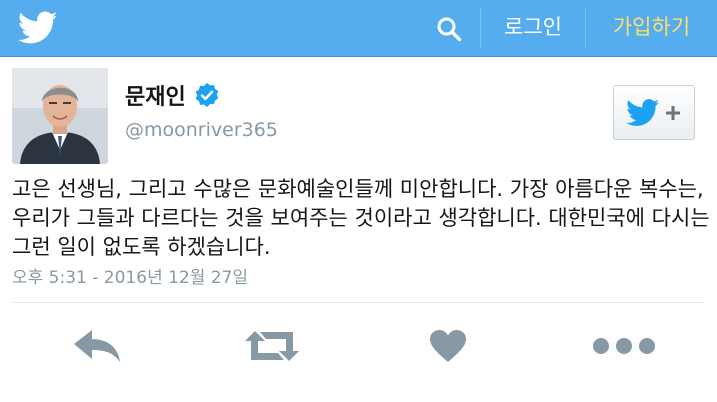  I want to click on retweet-button, so click(272, 346).